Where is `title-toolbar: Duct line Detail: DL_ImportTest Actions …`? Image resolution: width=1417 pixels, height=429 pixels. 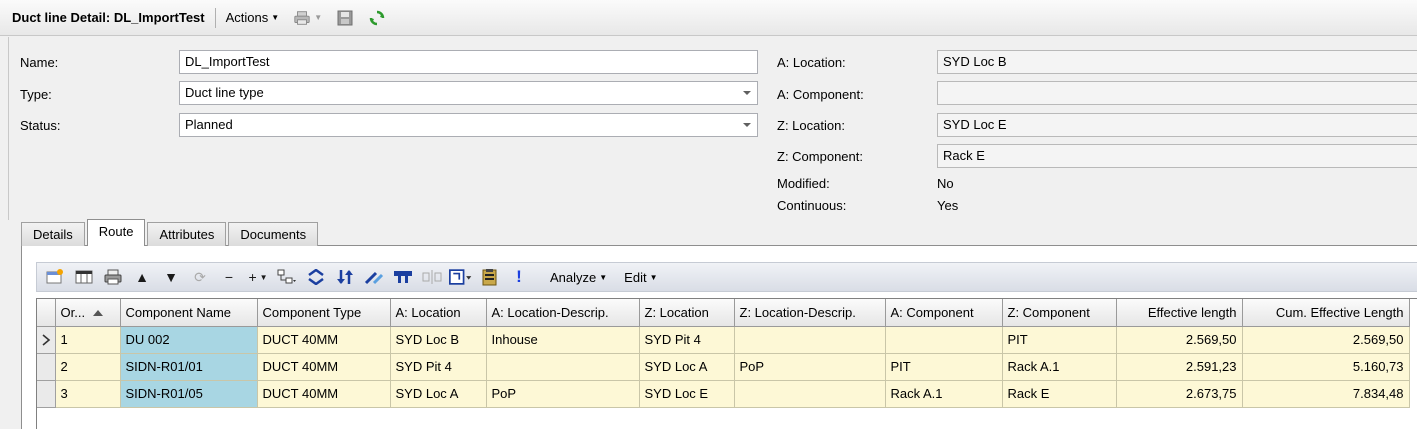 title-toolbar: Duct line Detail: DL_ImportTest Actions … is located at coordinates (708, 18).